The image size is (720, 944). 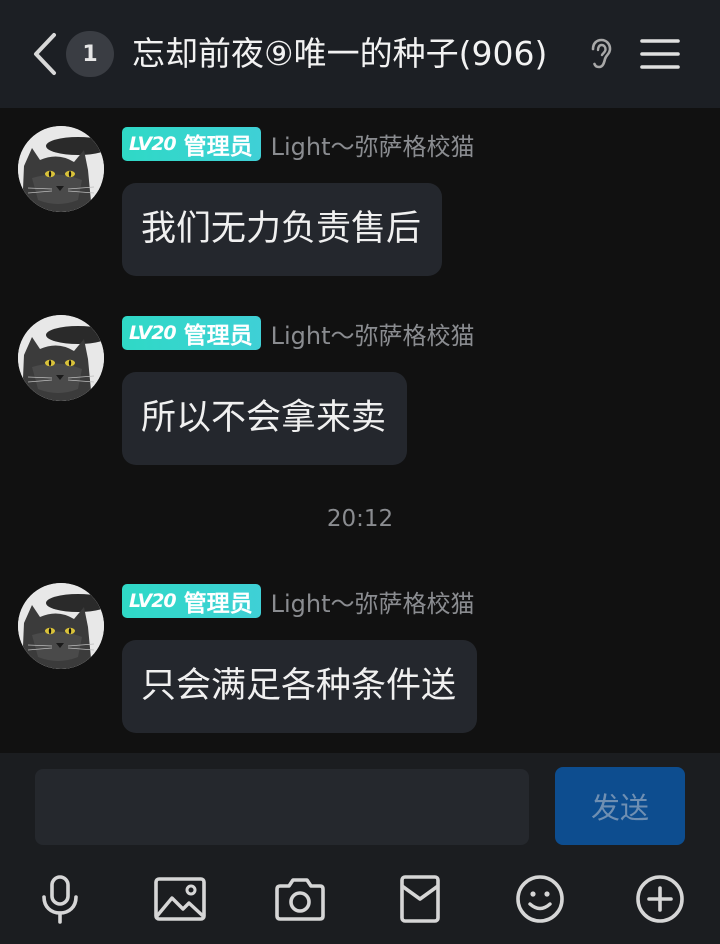 I want to click on emoji-icon, so click(x=540, y=899).